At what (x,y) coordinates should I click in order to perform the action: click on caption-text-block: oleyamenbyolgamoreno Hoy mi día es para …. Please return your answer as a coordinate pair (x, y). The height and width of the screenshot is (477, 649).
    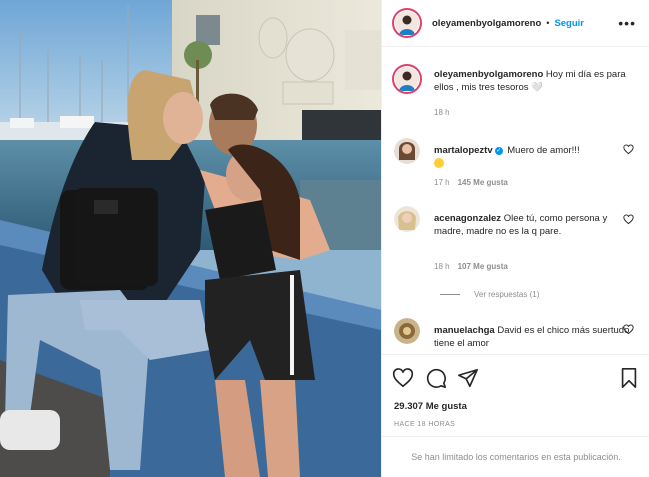
    Looking at the image, I should click on (532, 81).